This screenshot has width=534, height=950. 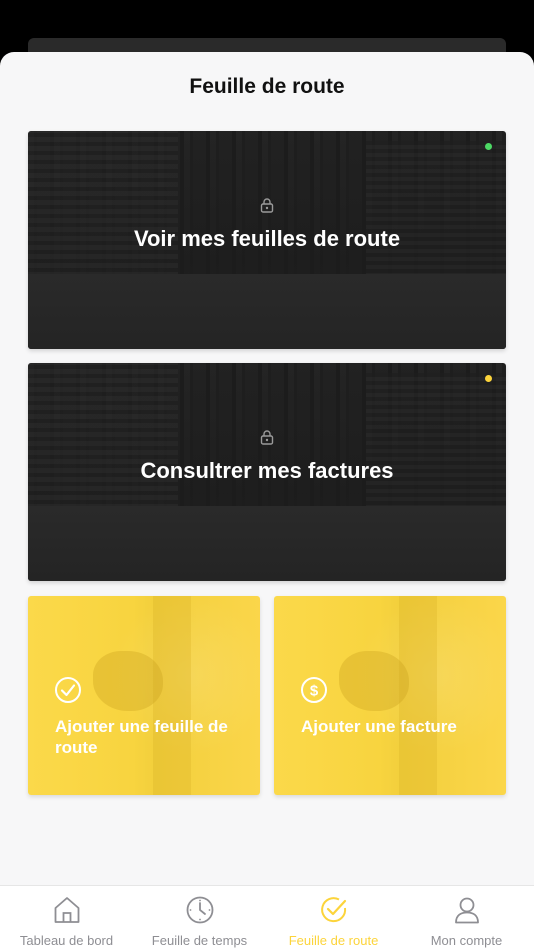 What do you see at coordinates (141, 737) in the screenshot?
I see `action-title: Ajouter une feuille de route` at bounding box center [141, 737].